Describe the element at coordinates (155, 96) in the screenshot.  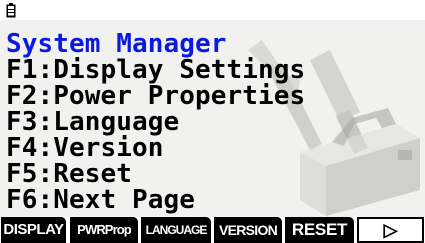
I see `menu-item-power-properties: F2:Power Properties` at that location.